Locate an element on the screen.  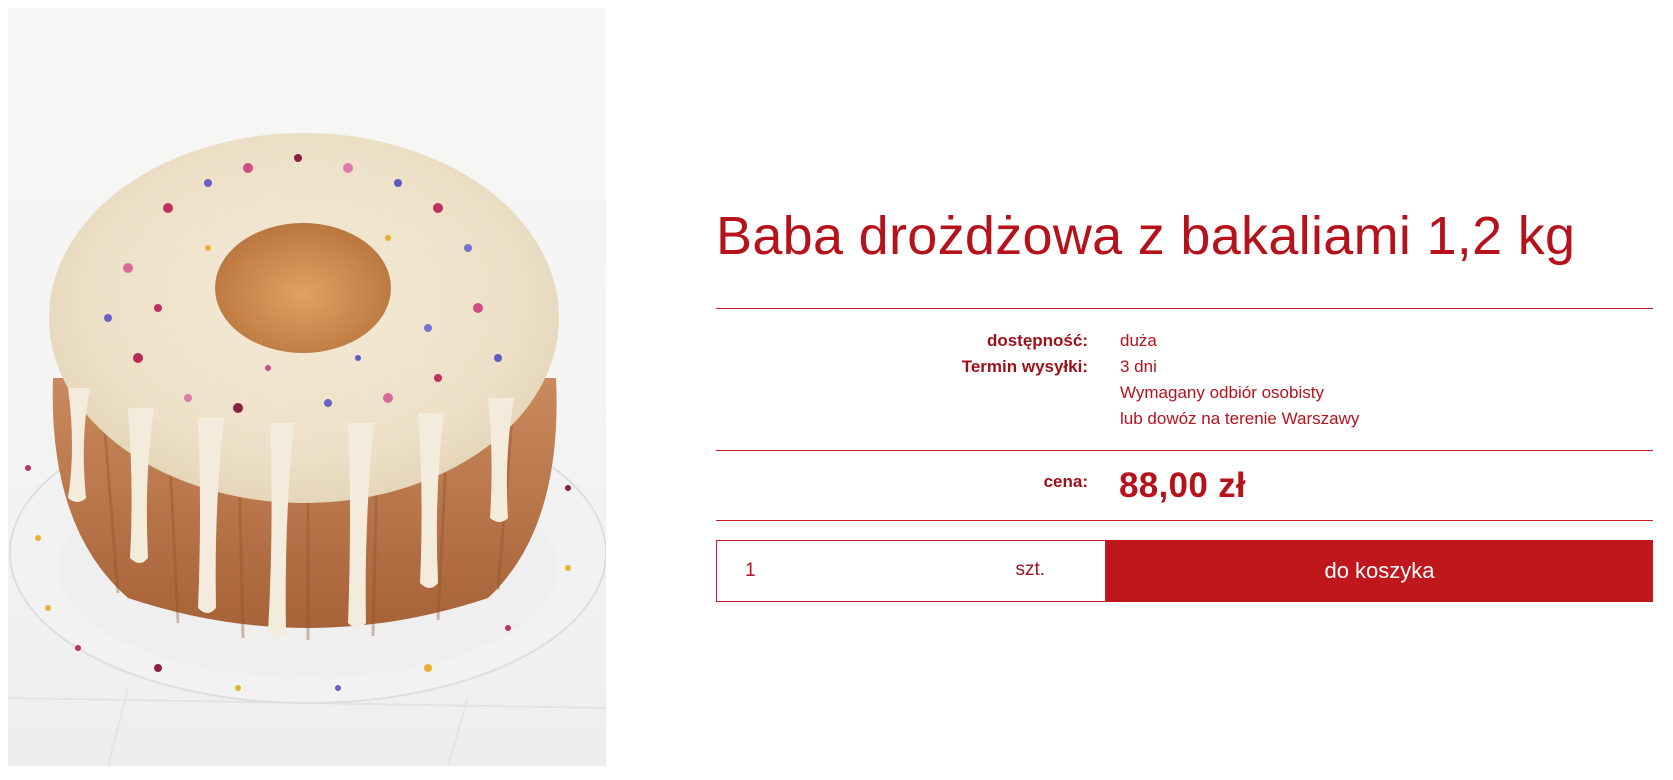
availability-label: dostępność: is located at coordinates (1037, 340).